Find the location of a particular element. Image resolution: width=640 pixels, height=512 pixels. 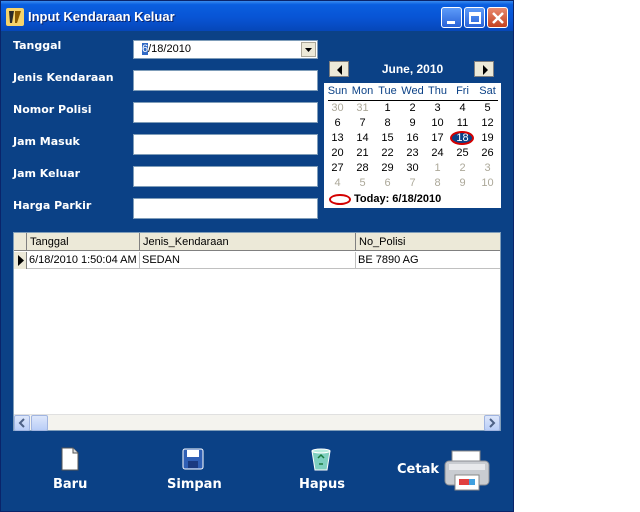

cell-no-polisi: BE 7890 AG is located at coordinates (428, 260).